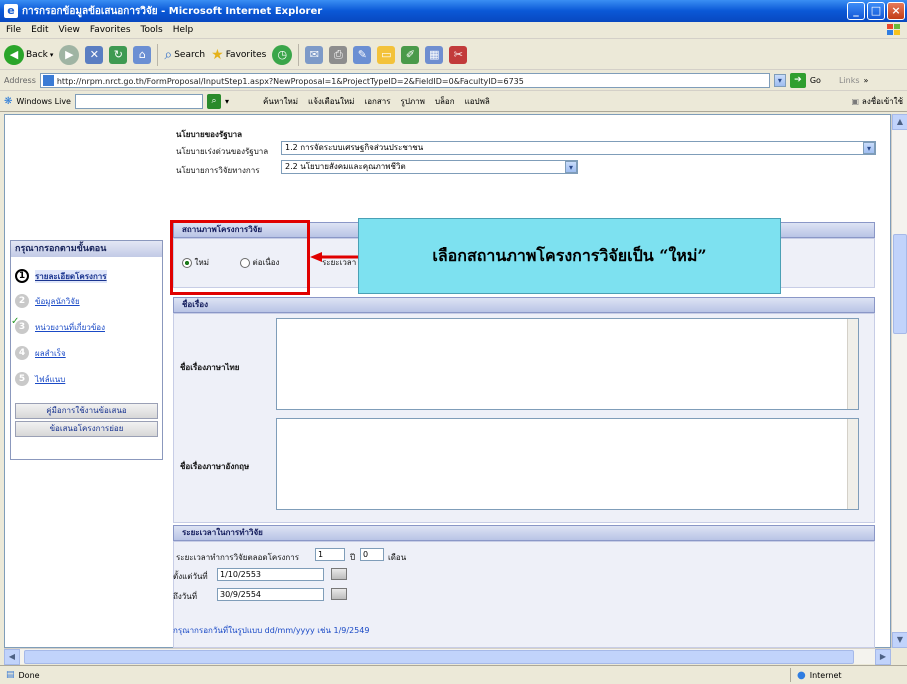 This screenshot has height=684, width=907. What do you see at coordinates (567, 464) in the screenshot?
I see `eng-title-textarea` at bounding box center [567, 464].